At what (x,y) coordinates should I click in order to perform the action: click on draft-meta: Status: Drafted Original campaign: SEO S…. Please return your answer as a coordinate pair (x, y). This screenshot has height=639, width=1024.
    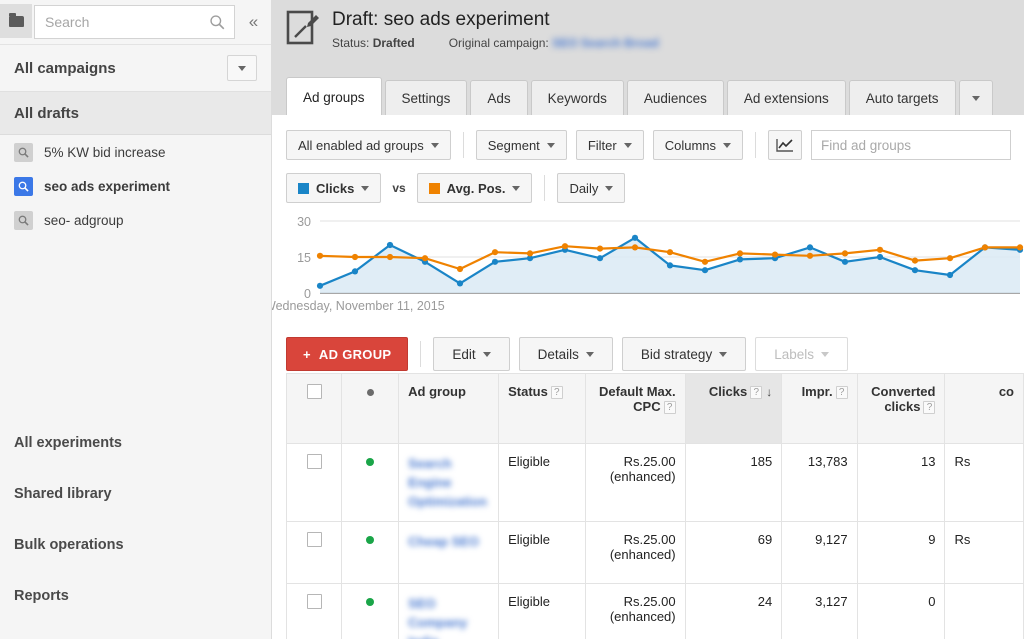
    Looking at the image, I should click on (495, 43).